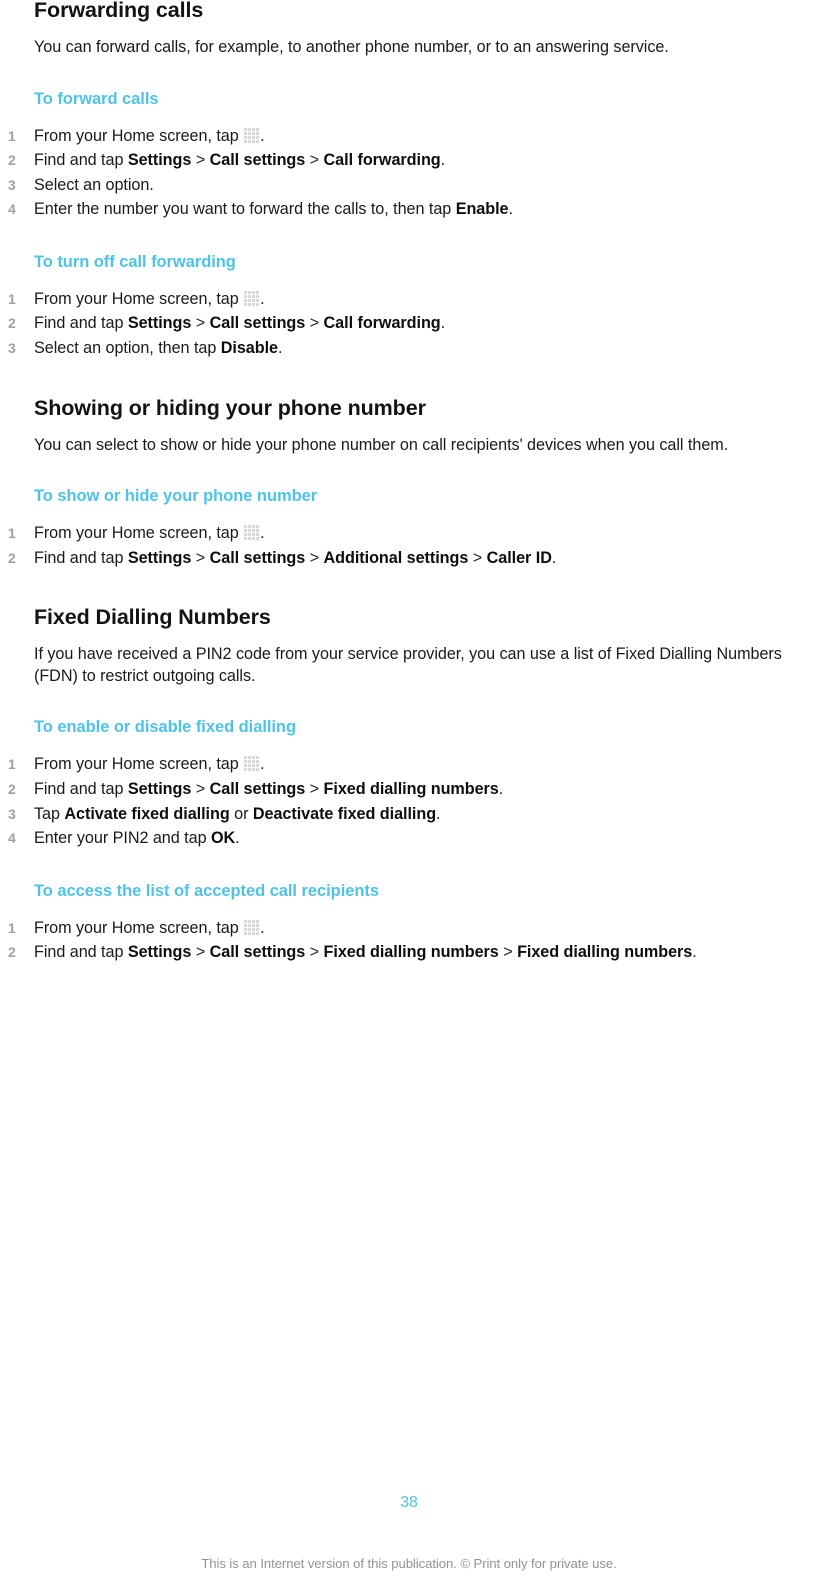  Describe the element at coordinates (135, 261) in the screenshot. I see `task-heading: To turn off call forwarding` at that location.